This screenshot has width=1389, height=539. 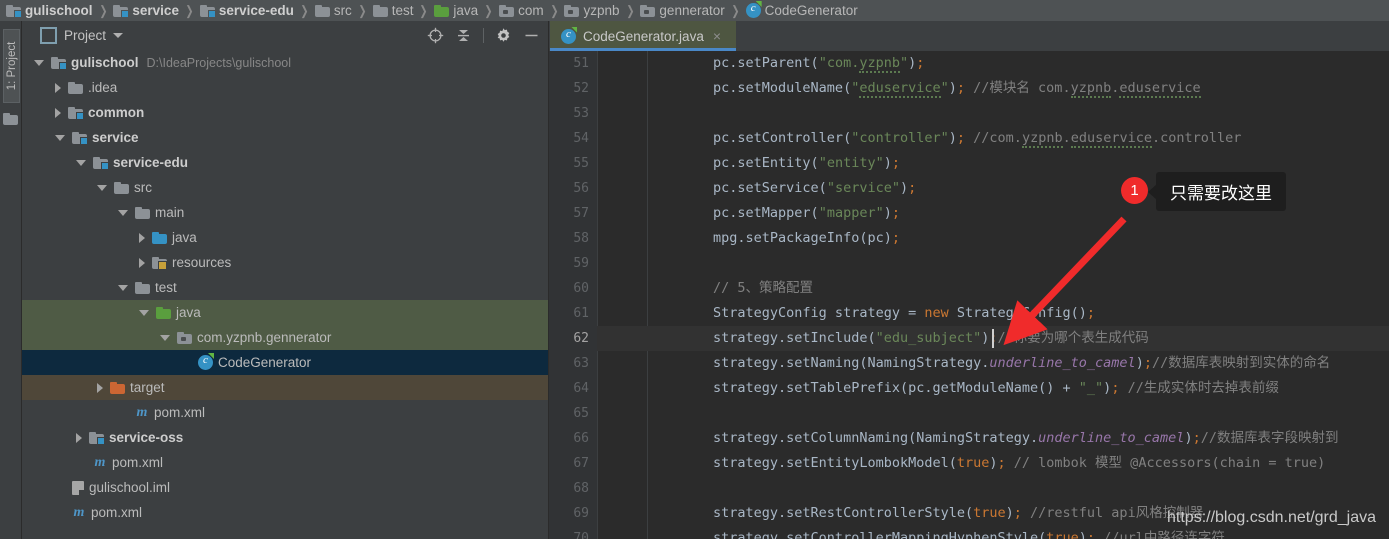 What do you see at coordinates (285, 112) in the screenshot?
I see `tree-row: common` at bounding box center [285, 112].